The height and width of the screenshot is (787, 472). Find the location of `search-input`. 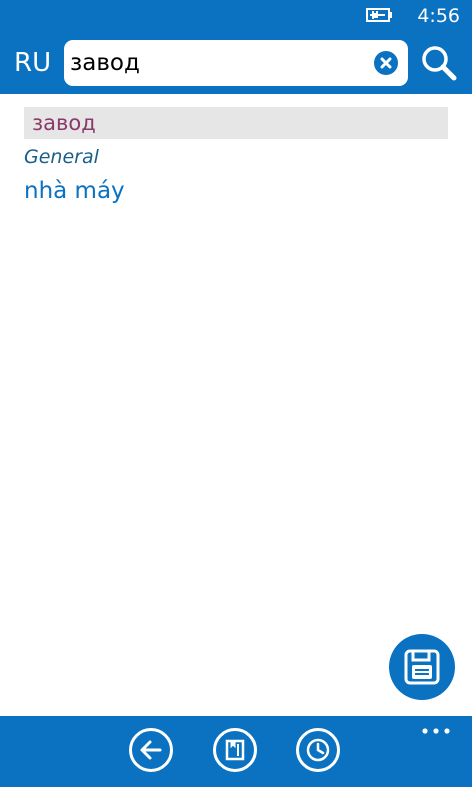

search-input is located at coordinates (215, 63).